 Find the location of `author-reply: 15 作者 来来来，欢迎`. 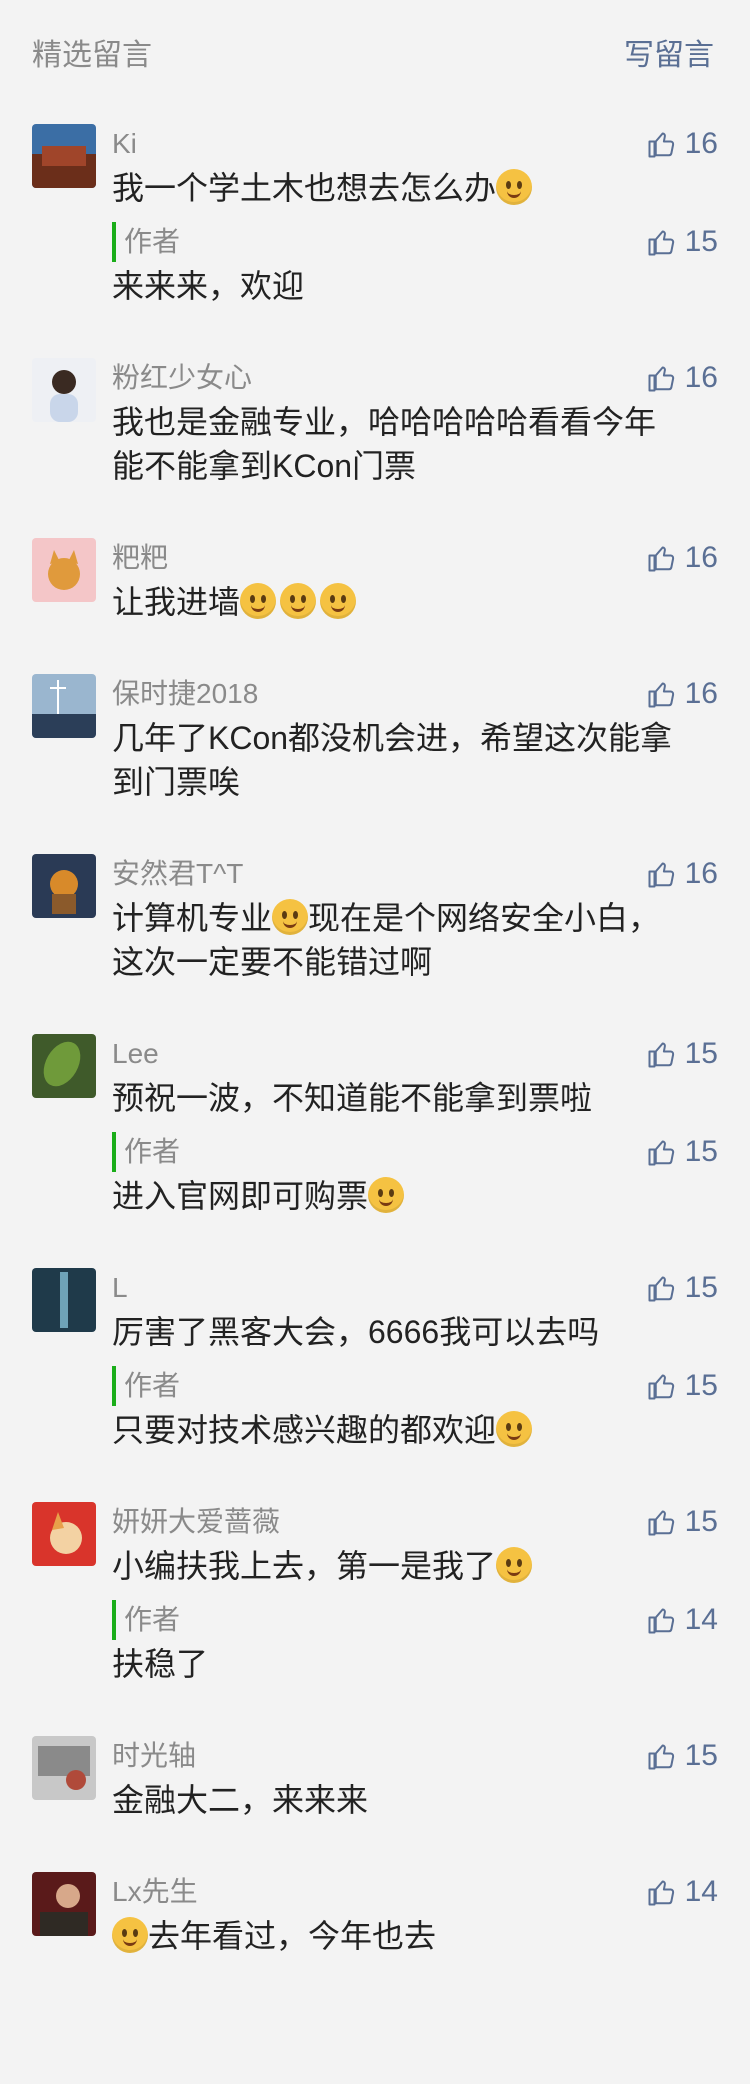

author-reply: 15 作者 来来来，欢迎 is located at coordinates (415, 265).